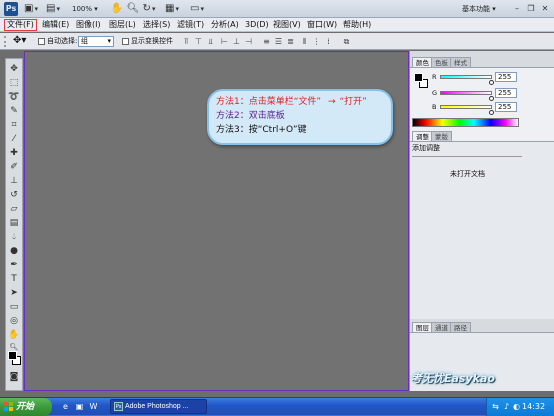  What do you see at coordinates (495, 406) in the screenshot?
I see `network-icon: ⇆` at bounding box center [495, 406].